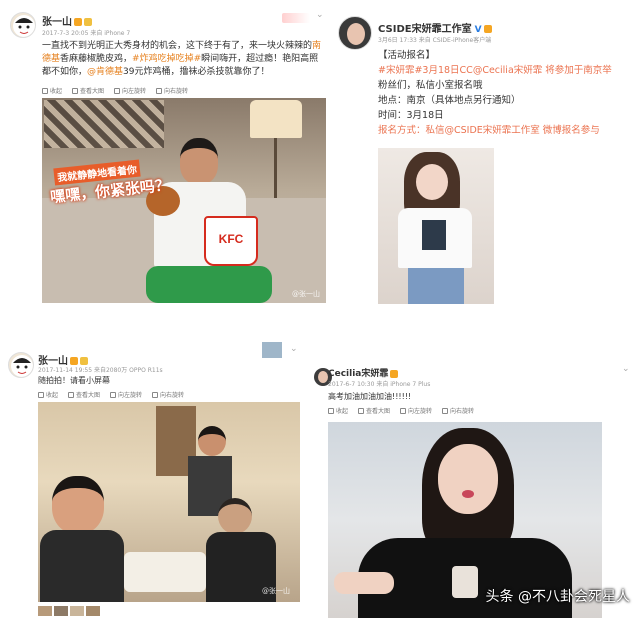 The image size is (640, 618). Describe the element at coordinates (495, 70) in the screenshot. I see `text-line: #宋妍霏#3月18日CC@Cecilia宋妍霏 将参加于南京举` at that location.